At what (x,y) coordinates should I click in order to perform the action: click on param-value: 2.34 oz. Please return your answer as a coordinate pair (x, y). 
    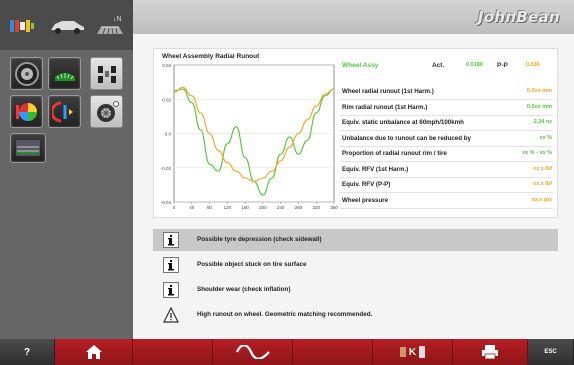
    Looking at the image, I should click on (542, 122).